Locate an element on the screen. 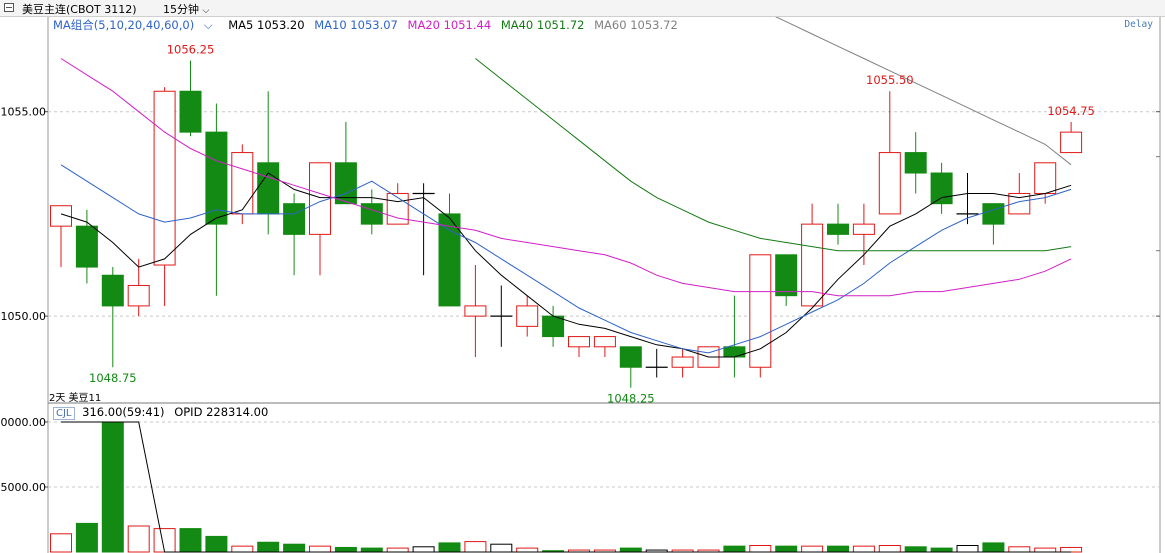 This screenshot has width=1165, height=553. period-selector: 15分钟 ⌵ is located at coordinates (186, 9).